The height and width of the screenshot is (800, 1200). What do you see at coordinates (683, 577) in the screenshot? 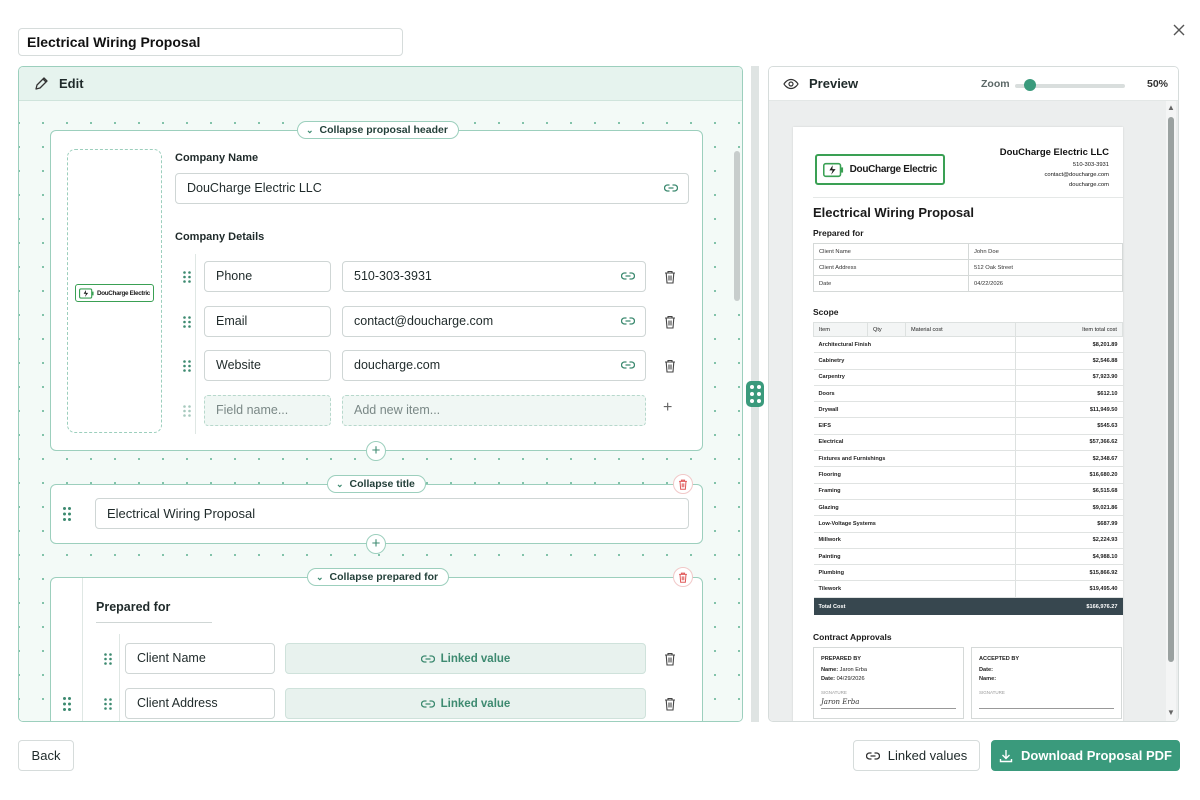
I see `delete-prepared-for-button` at bounding box center [683, 577].